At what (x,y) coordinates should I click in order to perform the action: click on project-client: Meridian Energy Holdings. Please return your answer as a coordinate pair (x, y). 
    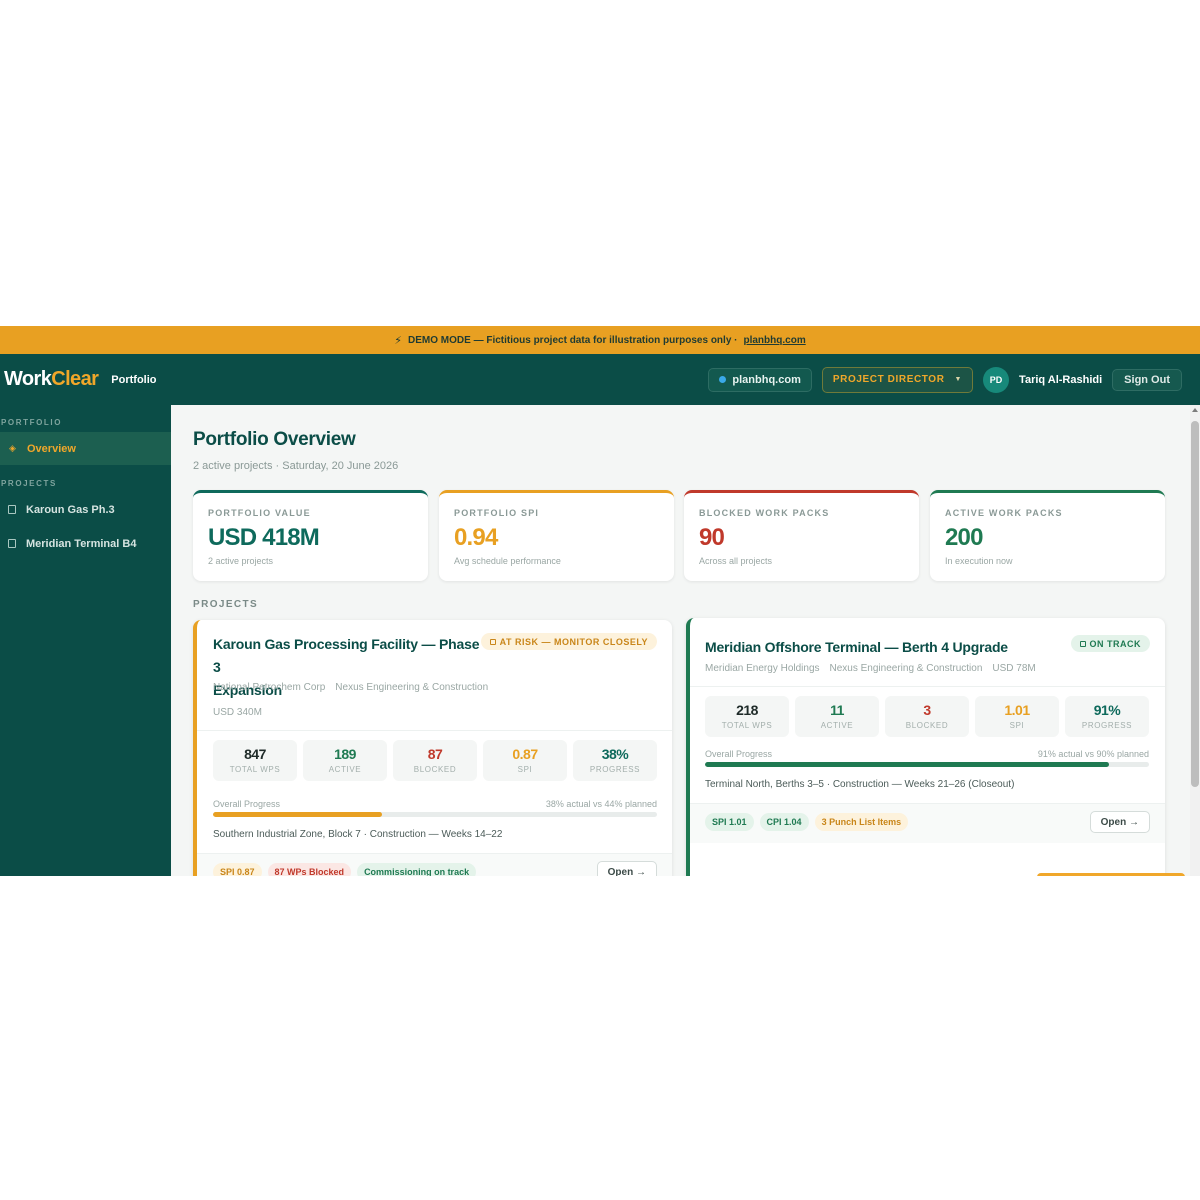
    Looking at the image, I should click on (762, 668).